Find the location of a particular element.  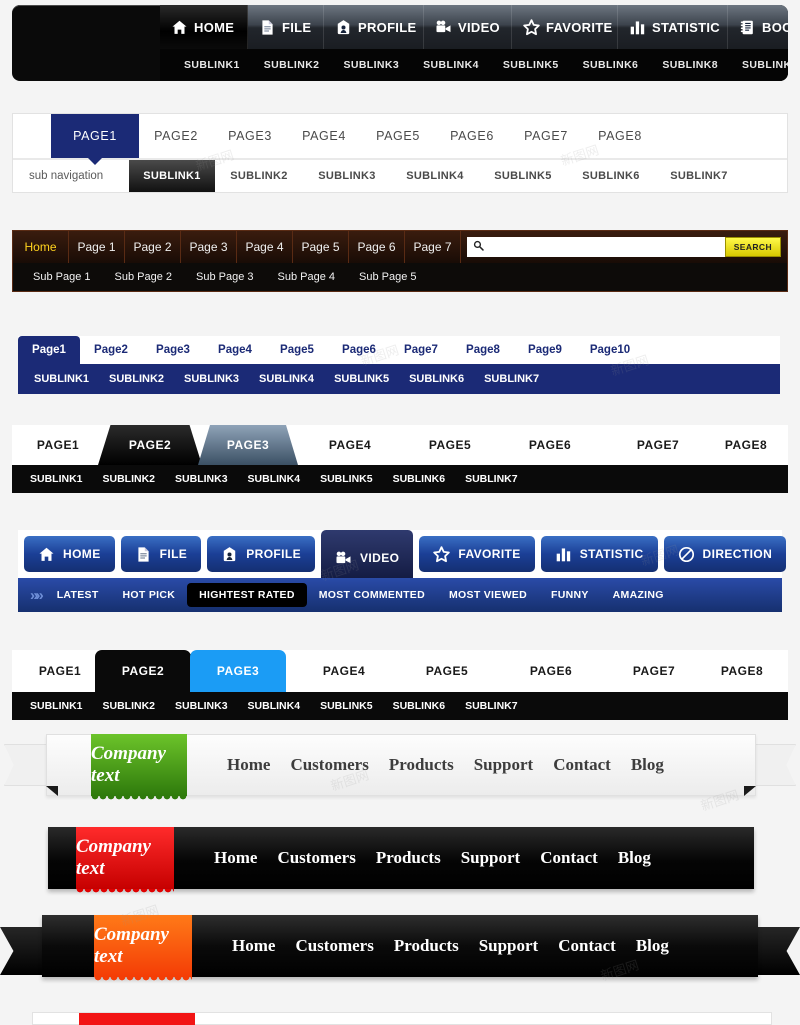

nav6-sublink-most-viewed: MOST VIEWED is located at coordinates (488, 595).